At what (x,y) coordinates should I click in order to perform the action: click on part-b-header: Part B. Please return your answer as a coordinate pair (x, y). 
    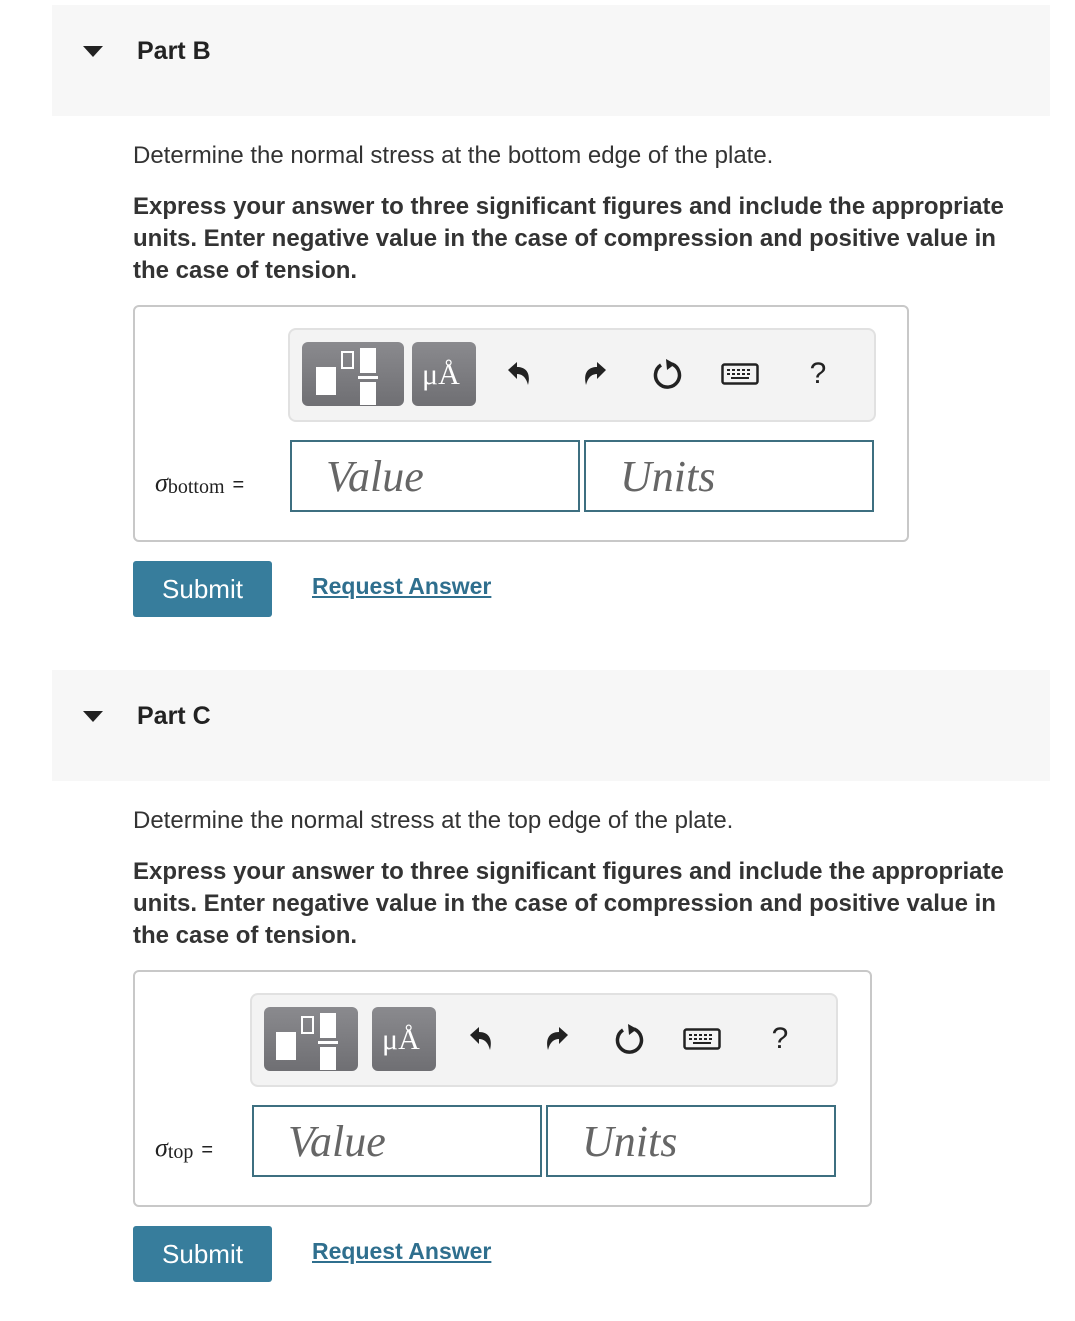
    Looking at the image, I should click on (551, 60).